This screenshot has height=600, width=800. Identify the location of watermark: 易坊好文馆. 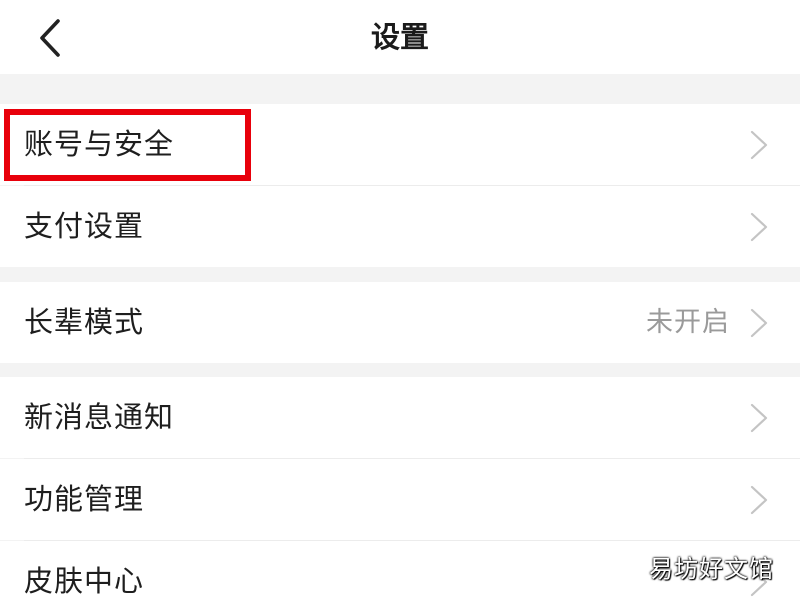
(711, 569).